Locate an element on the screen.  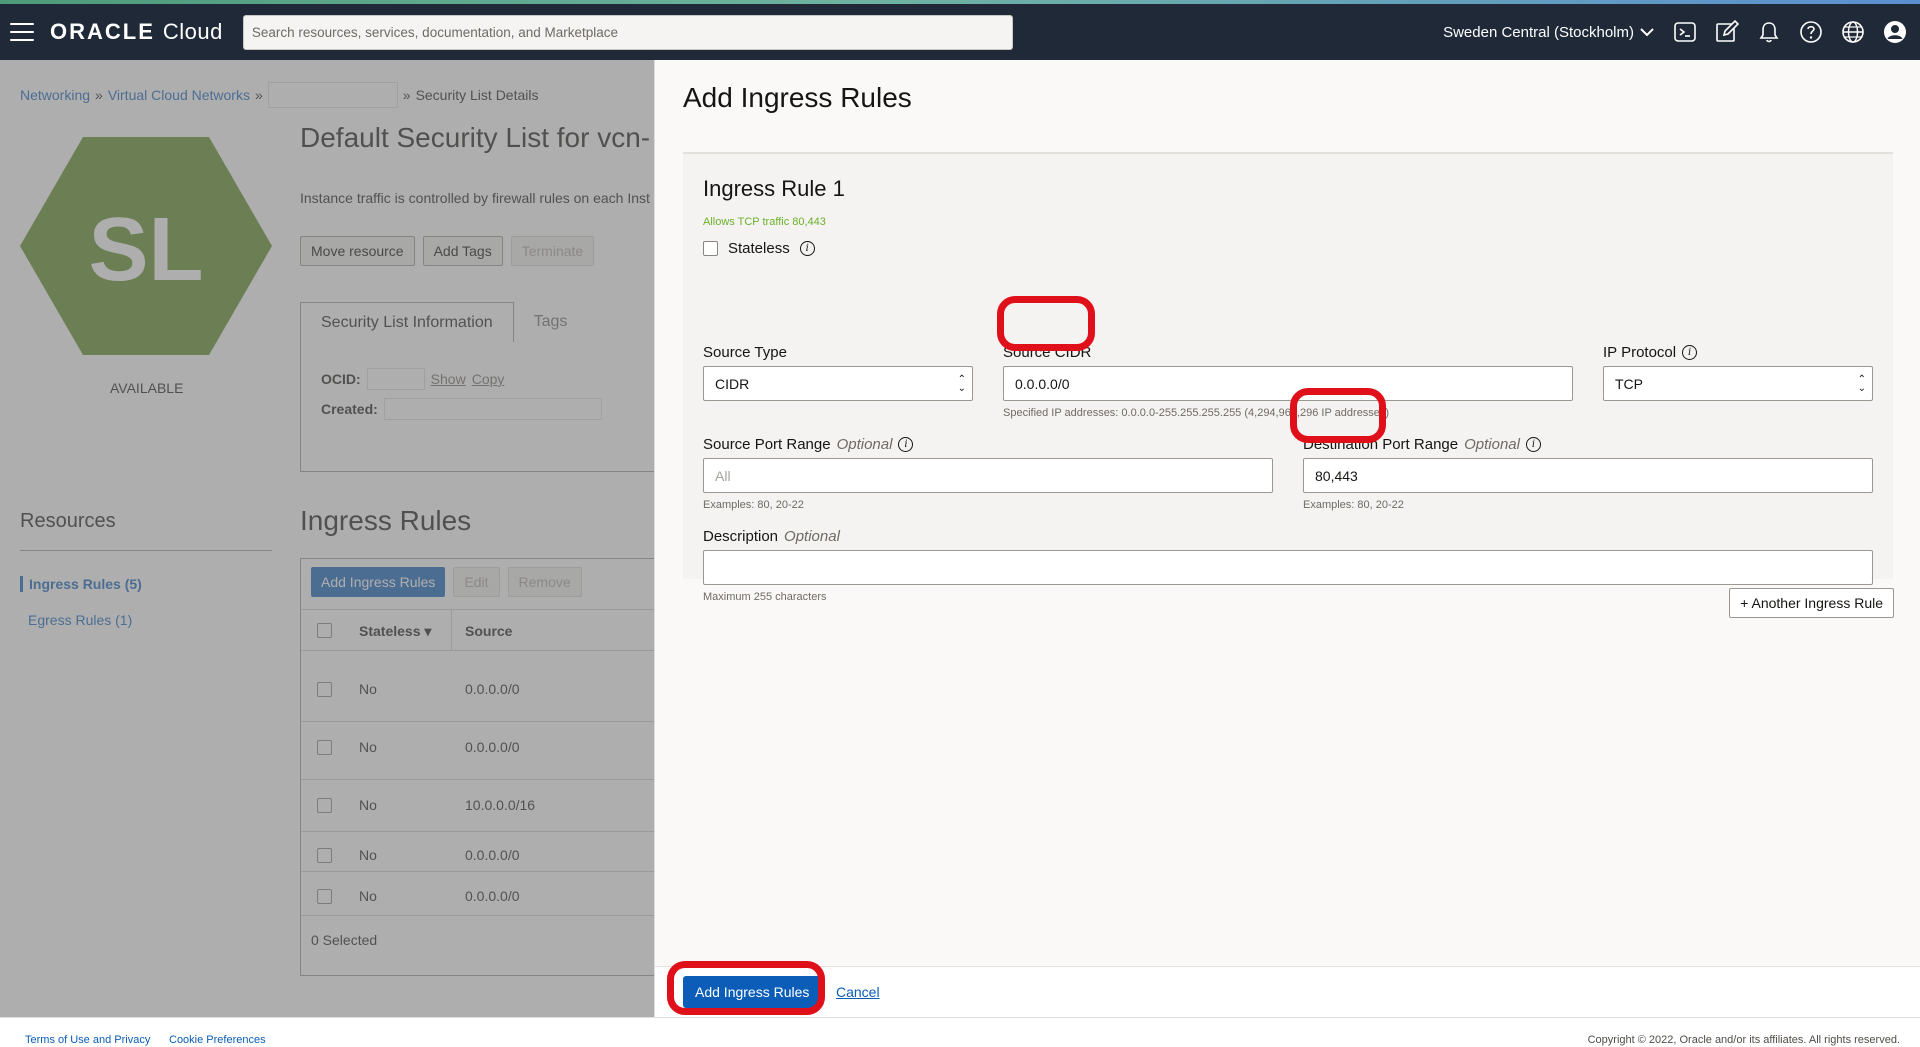
ocid-row: OCID: Show Copy is located at coordinates (412, 379).